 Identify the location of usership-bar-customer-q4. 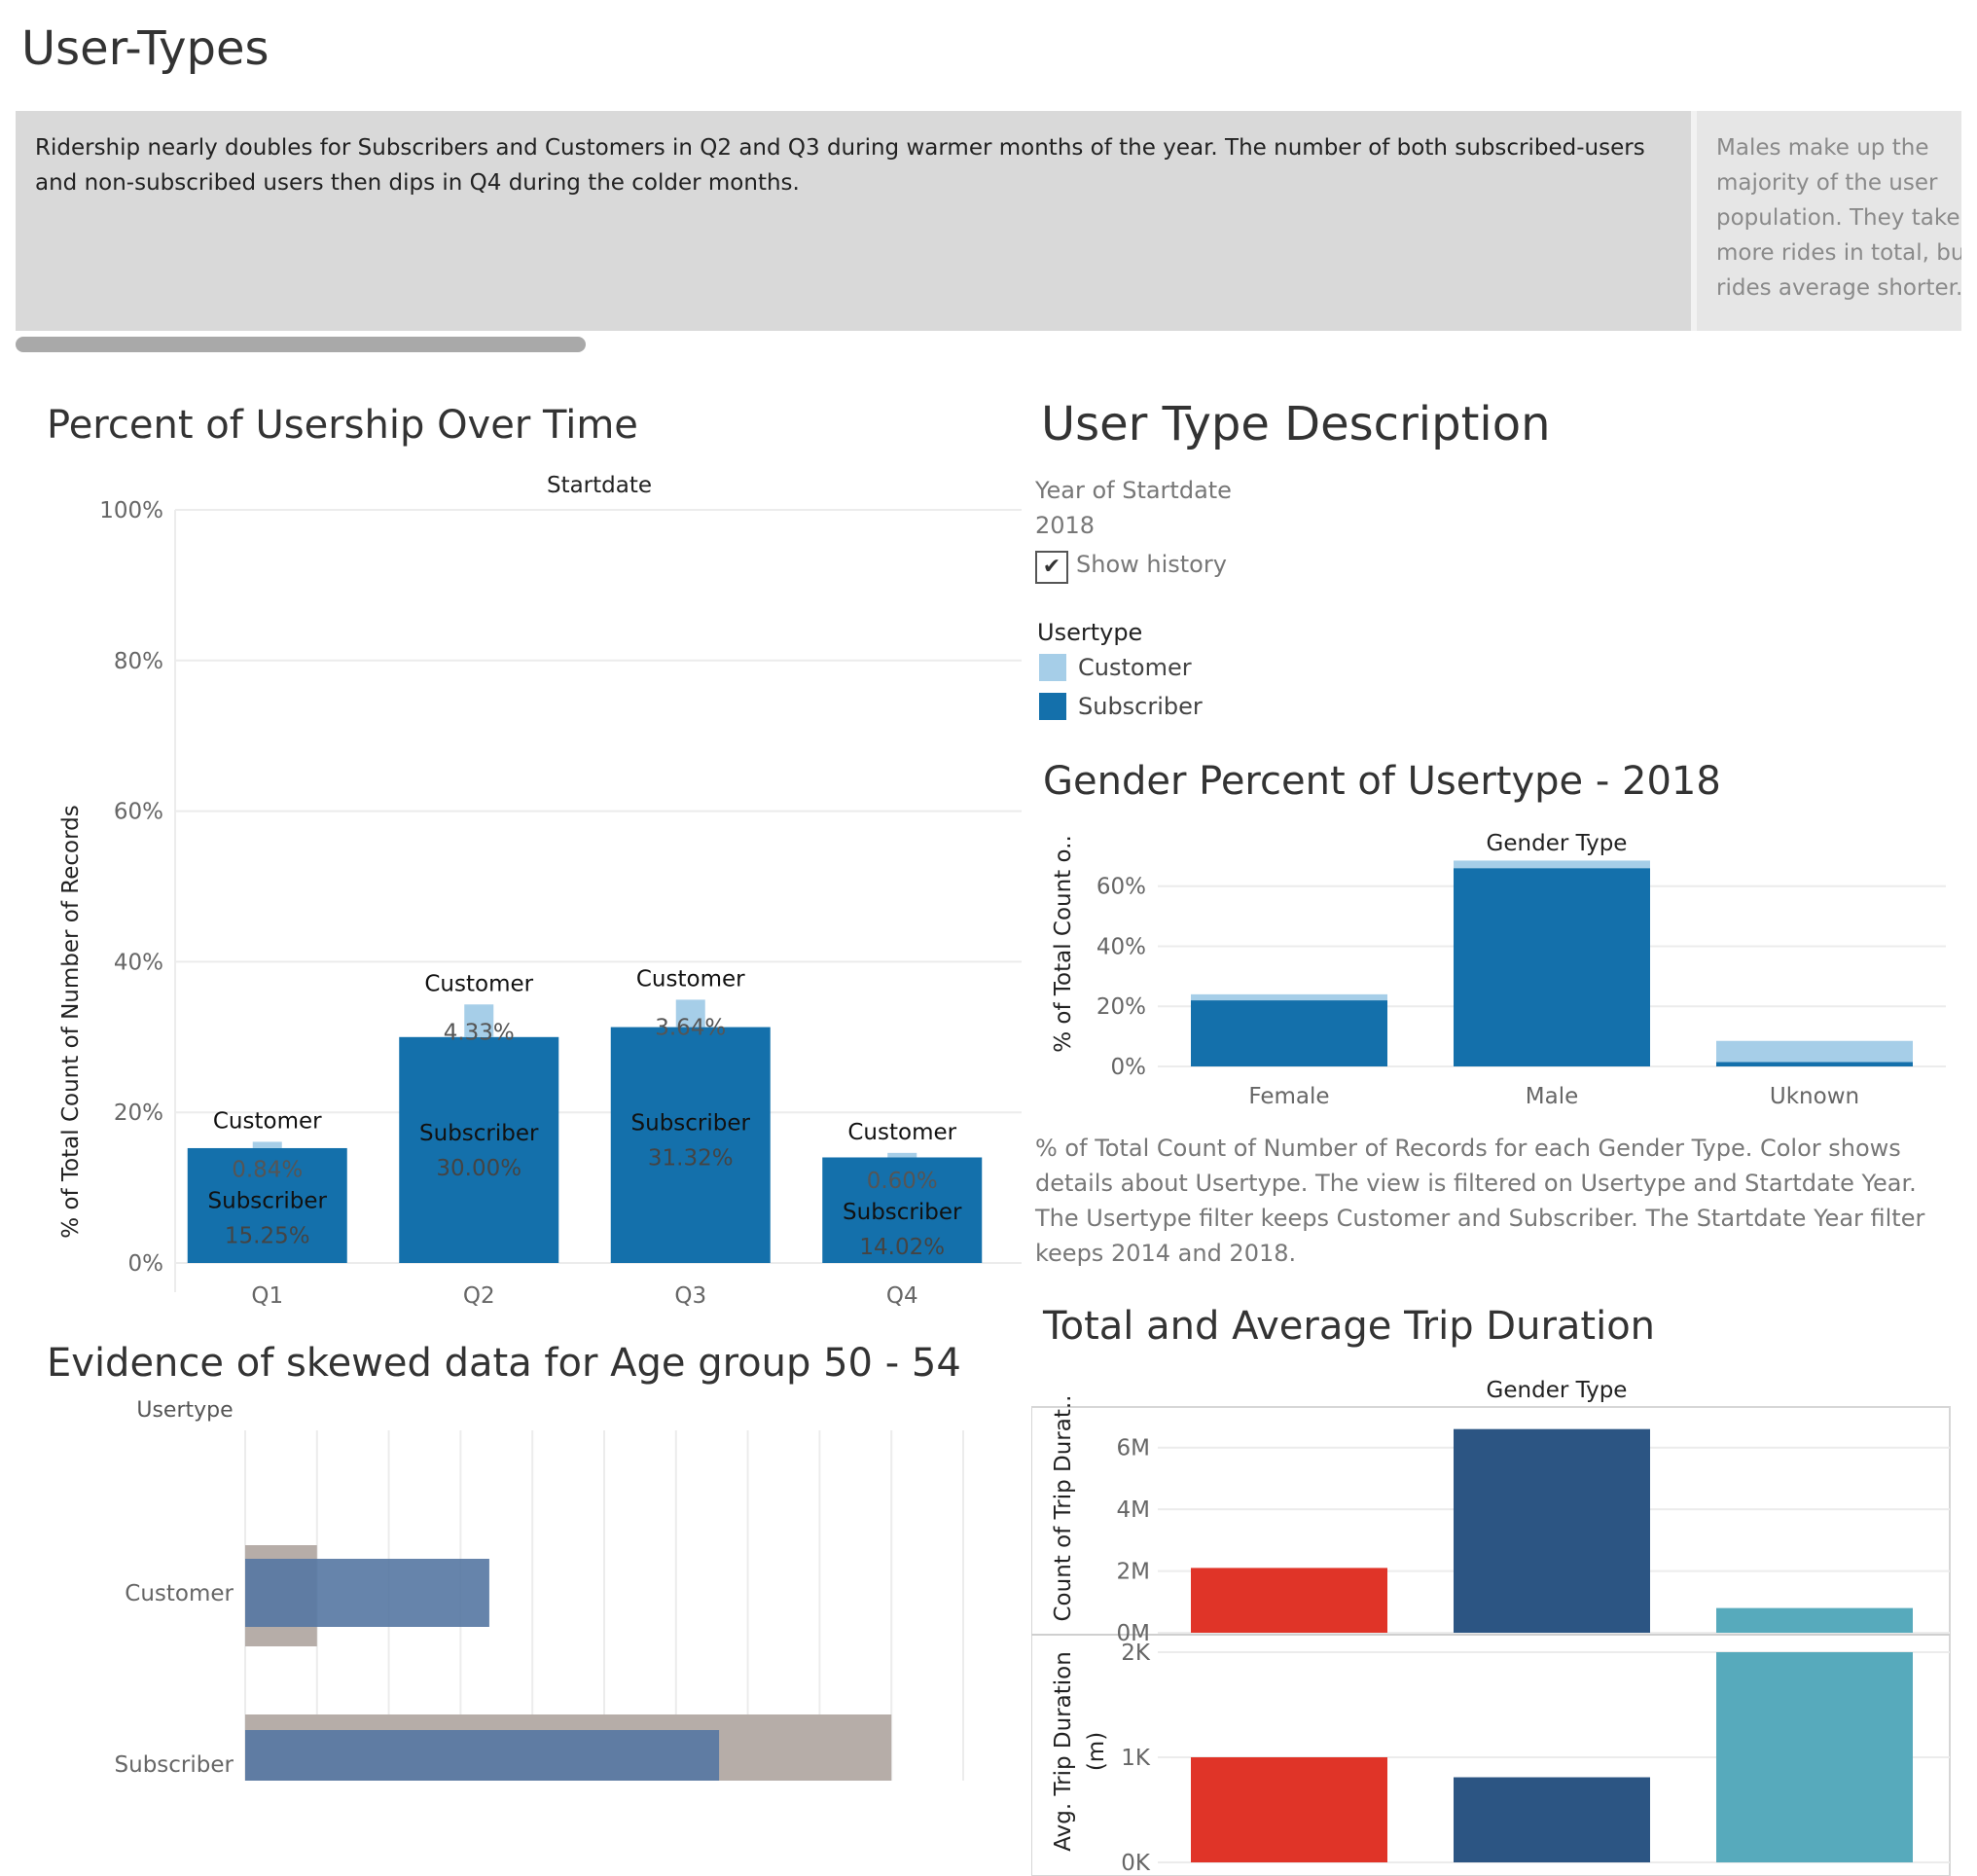
(902, 1155).